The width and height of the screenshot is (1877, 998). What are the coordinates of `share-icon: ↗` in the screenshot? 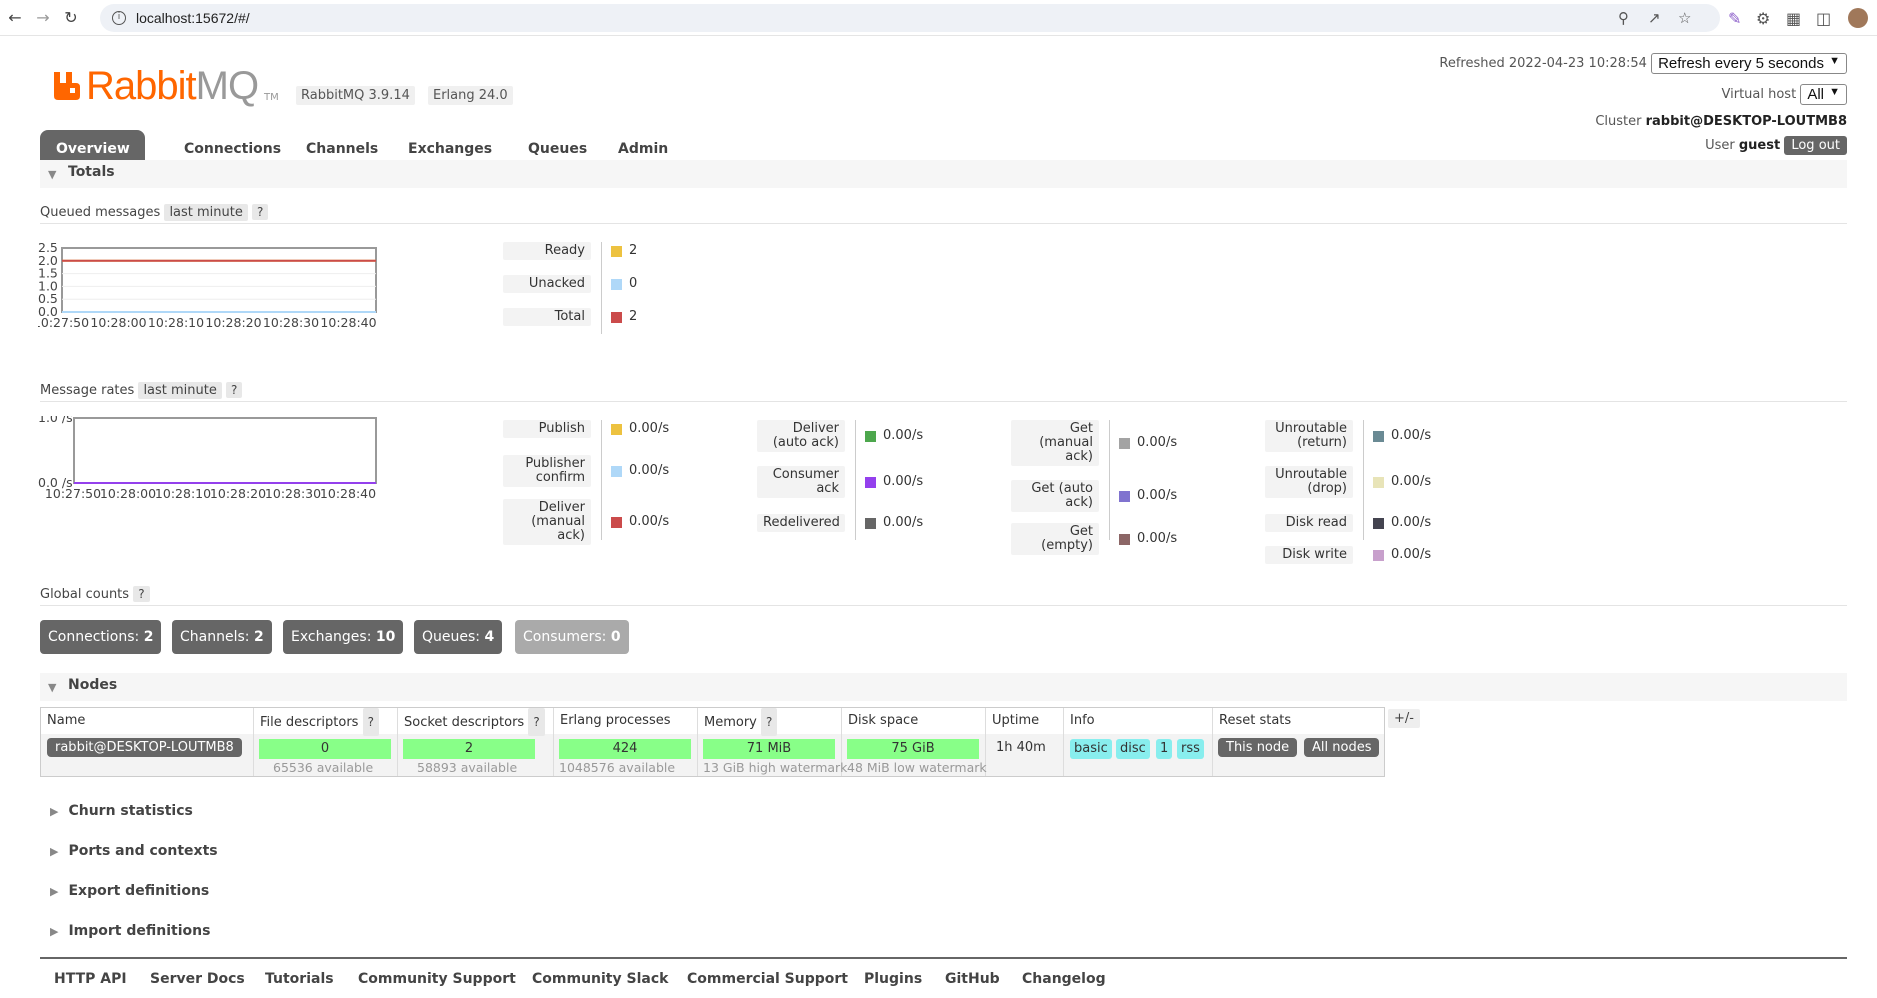 It's located at (1654, 18).